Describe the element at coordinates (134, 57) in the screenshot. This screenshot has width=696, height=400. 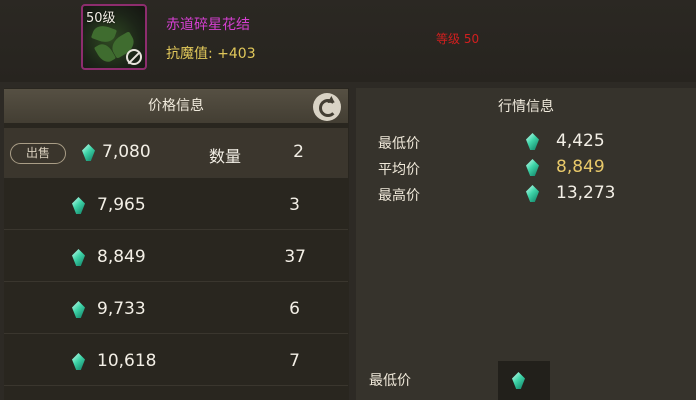
I see `forbidden-icon` at that location.